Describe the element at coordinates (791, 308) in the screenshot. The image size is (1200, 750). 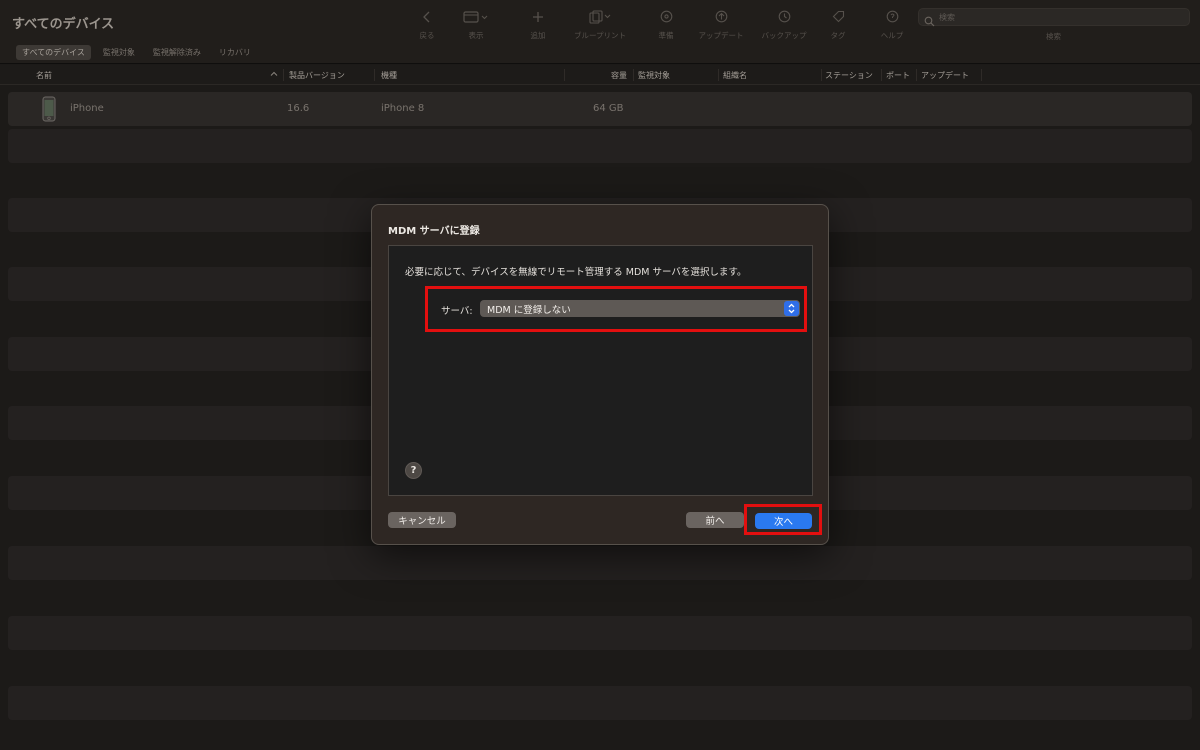
I see `chevron-updown-icon` at that location.